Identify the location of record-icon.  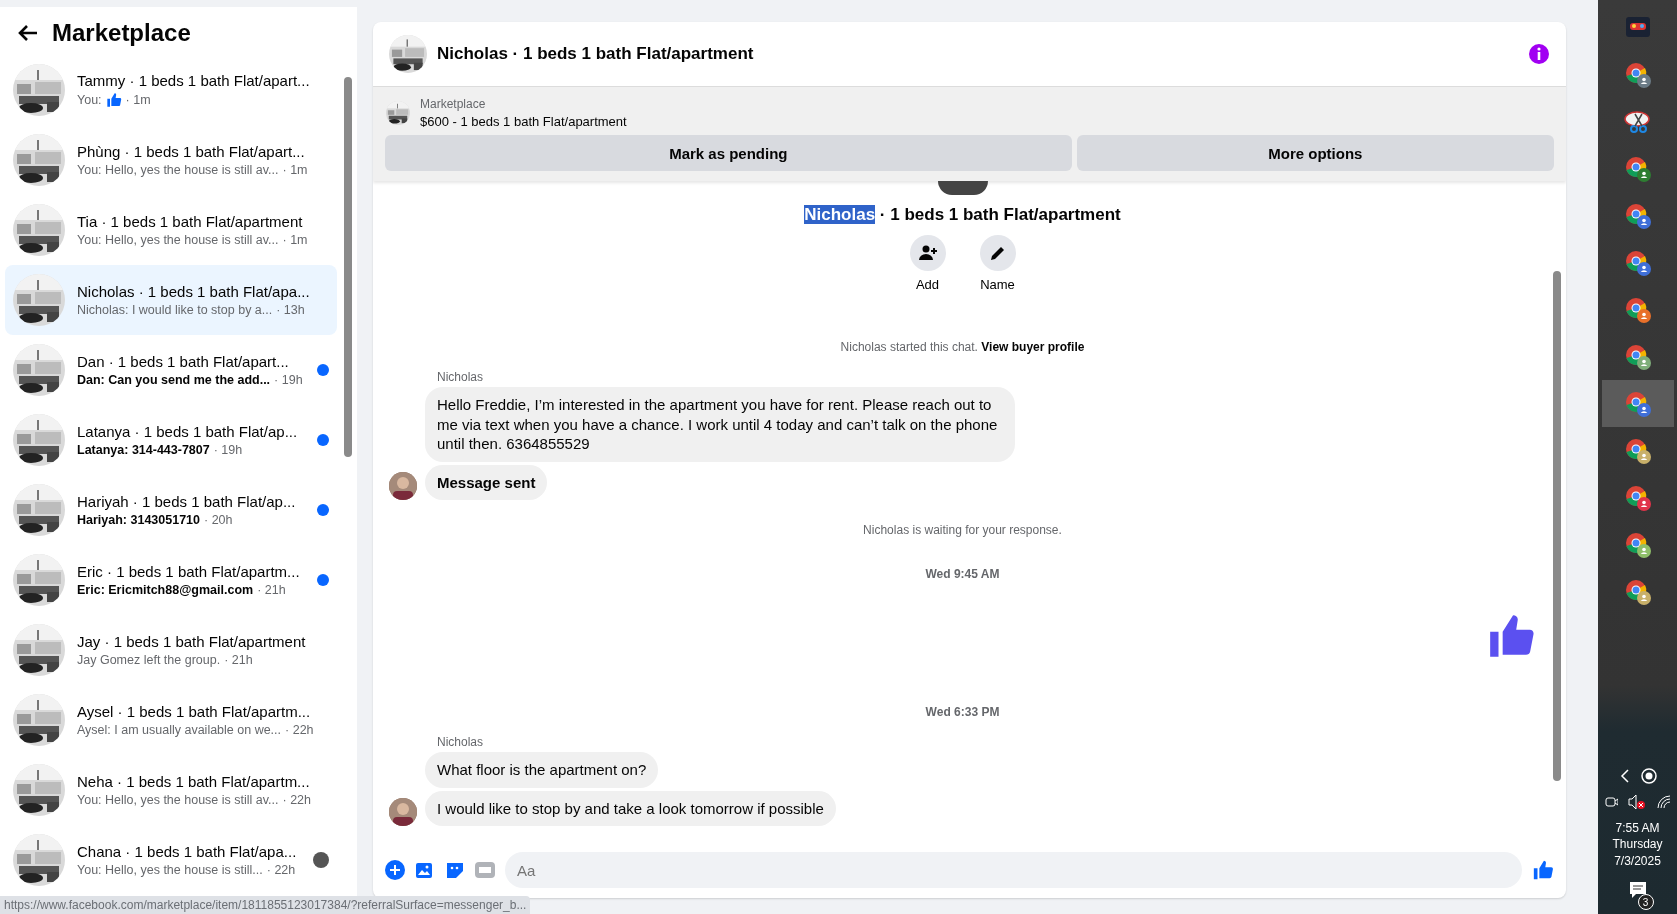
(1648, 775).